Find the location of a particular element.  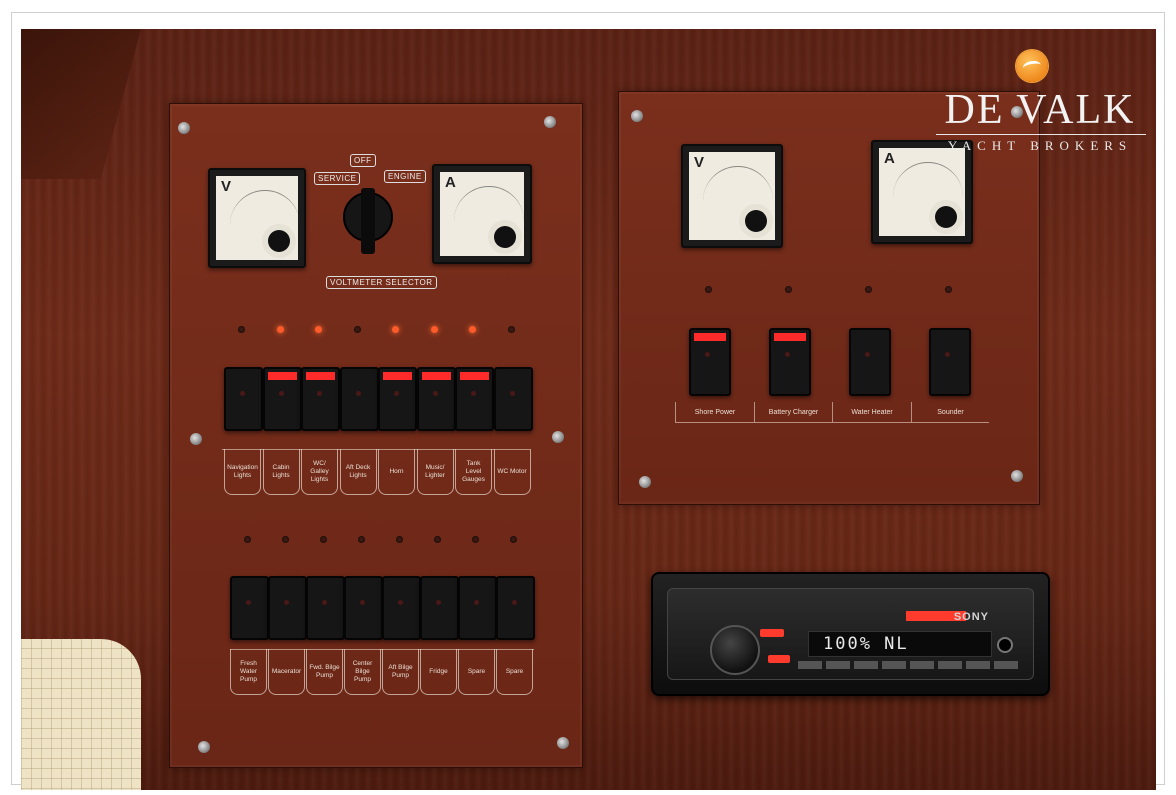

switch-label: Battery Charger is located at coordinates (793, 412).